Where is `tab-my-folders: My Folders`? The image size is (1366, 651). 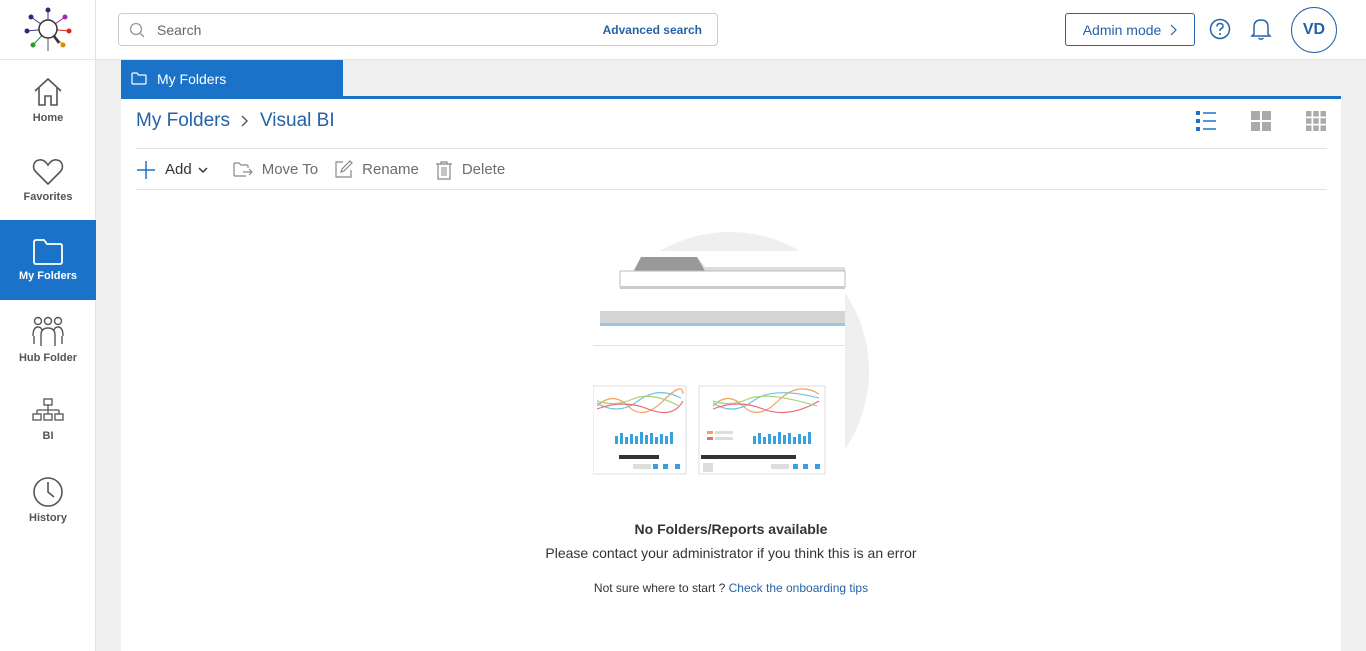 tab-my-folders: My Folders is located at coordinates (232, 78).